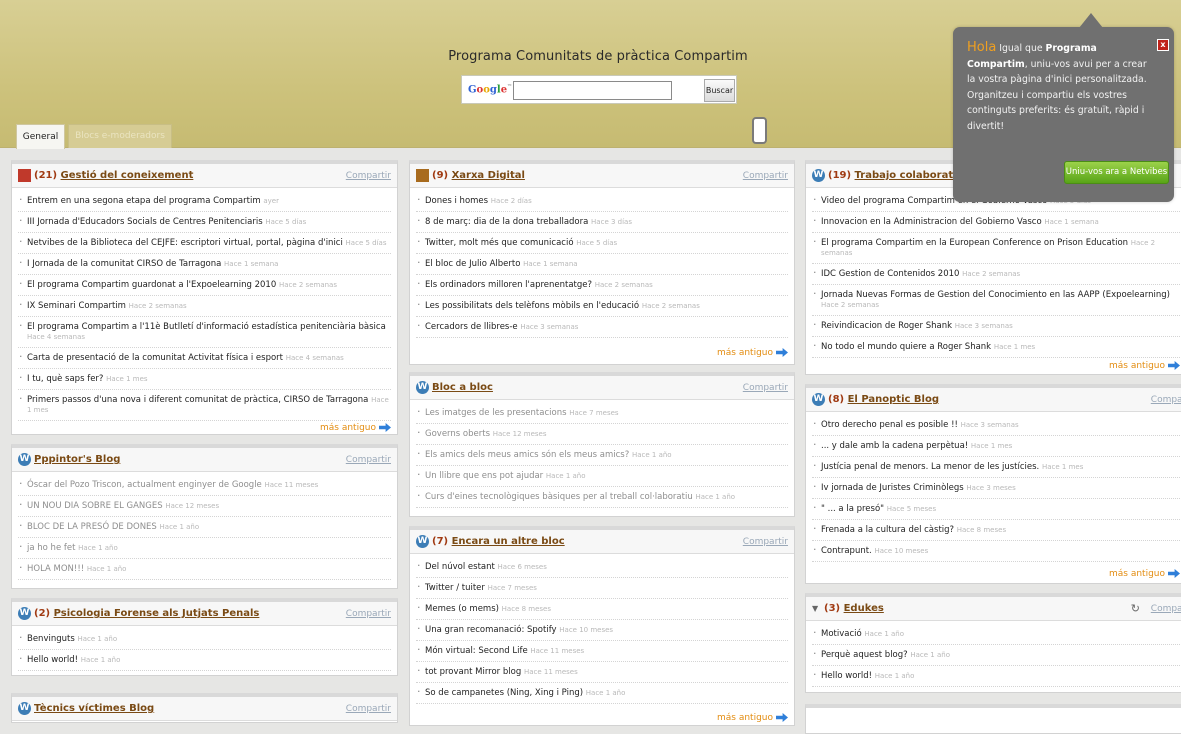 The height and width of the screenshot is (734, 1181). Describe the element at coordinates (602, 672) in the screenshot. I see `list-item: tot provant Mirror blog Hace 11 meses` at that location.